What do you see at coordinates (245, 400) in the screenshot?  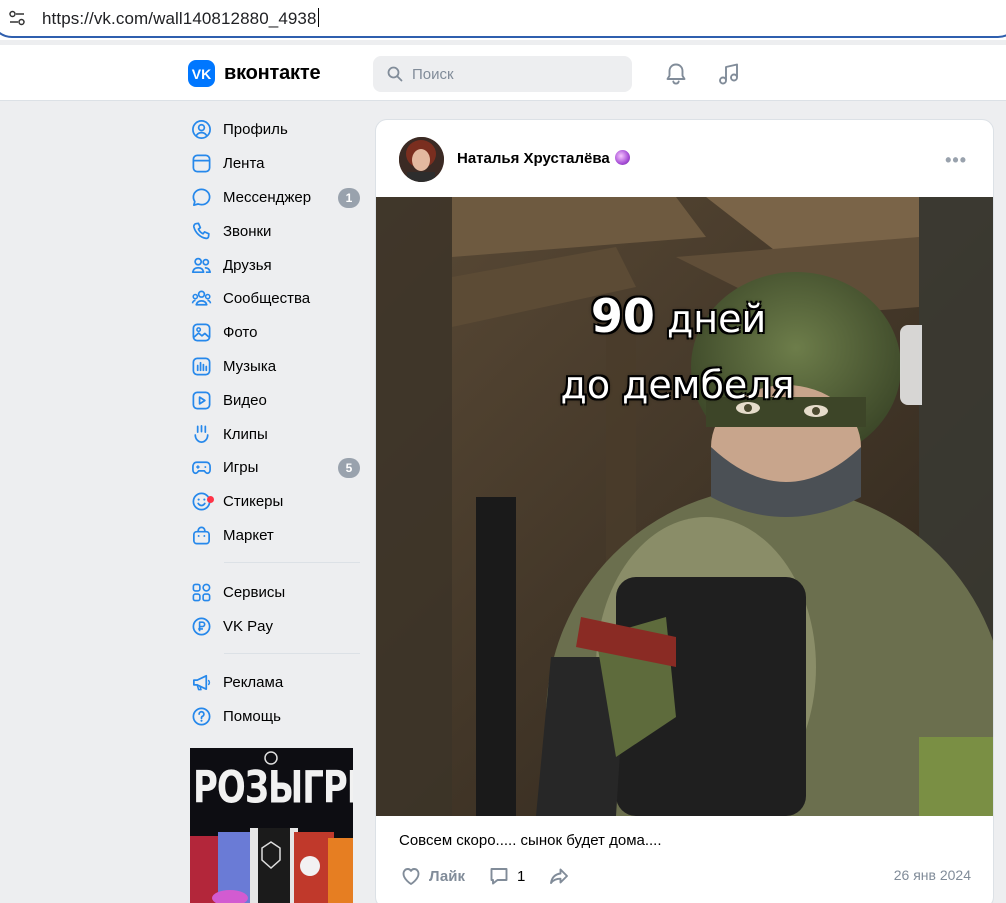 I see `nav-label: Видео` at bounding box center [245, 400].